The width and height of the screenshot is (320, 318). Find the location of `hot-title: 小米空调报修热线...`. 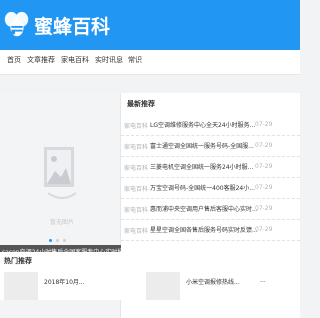

hot-title: 小米空调报修热线... is located at coordinates (221, 281).